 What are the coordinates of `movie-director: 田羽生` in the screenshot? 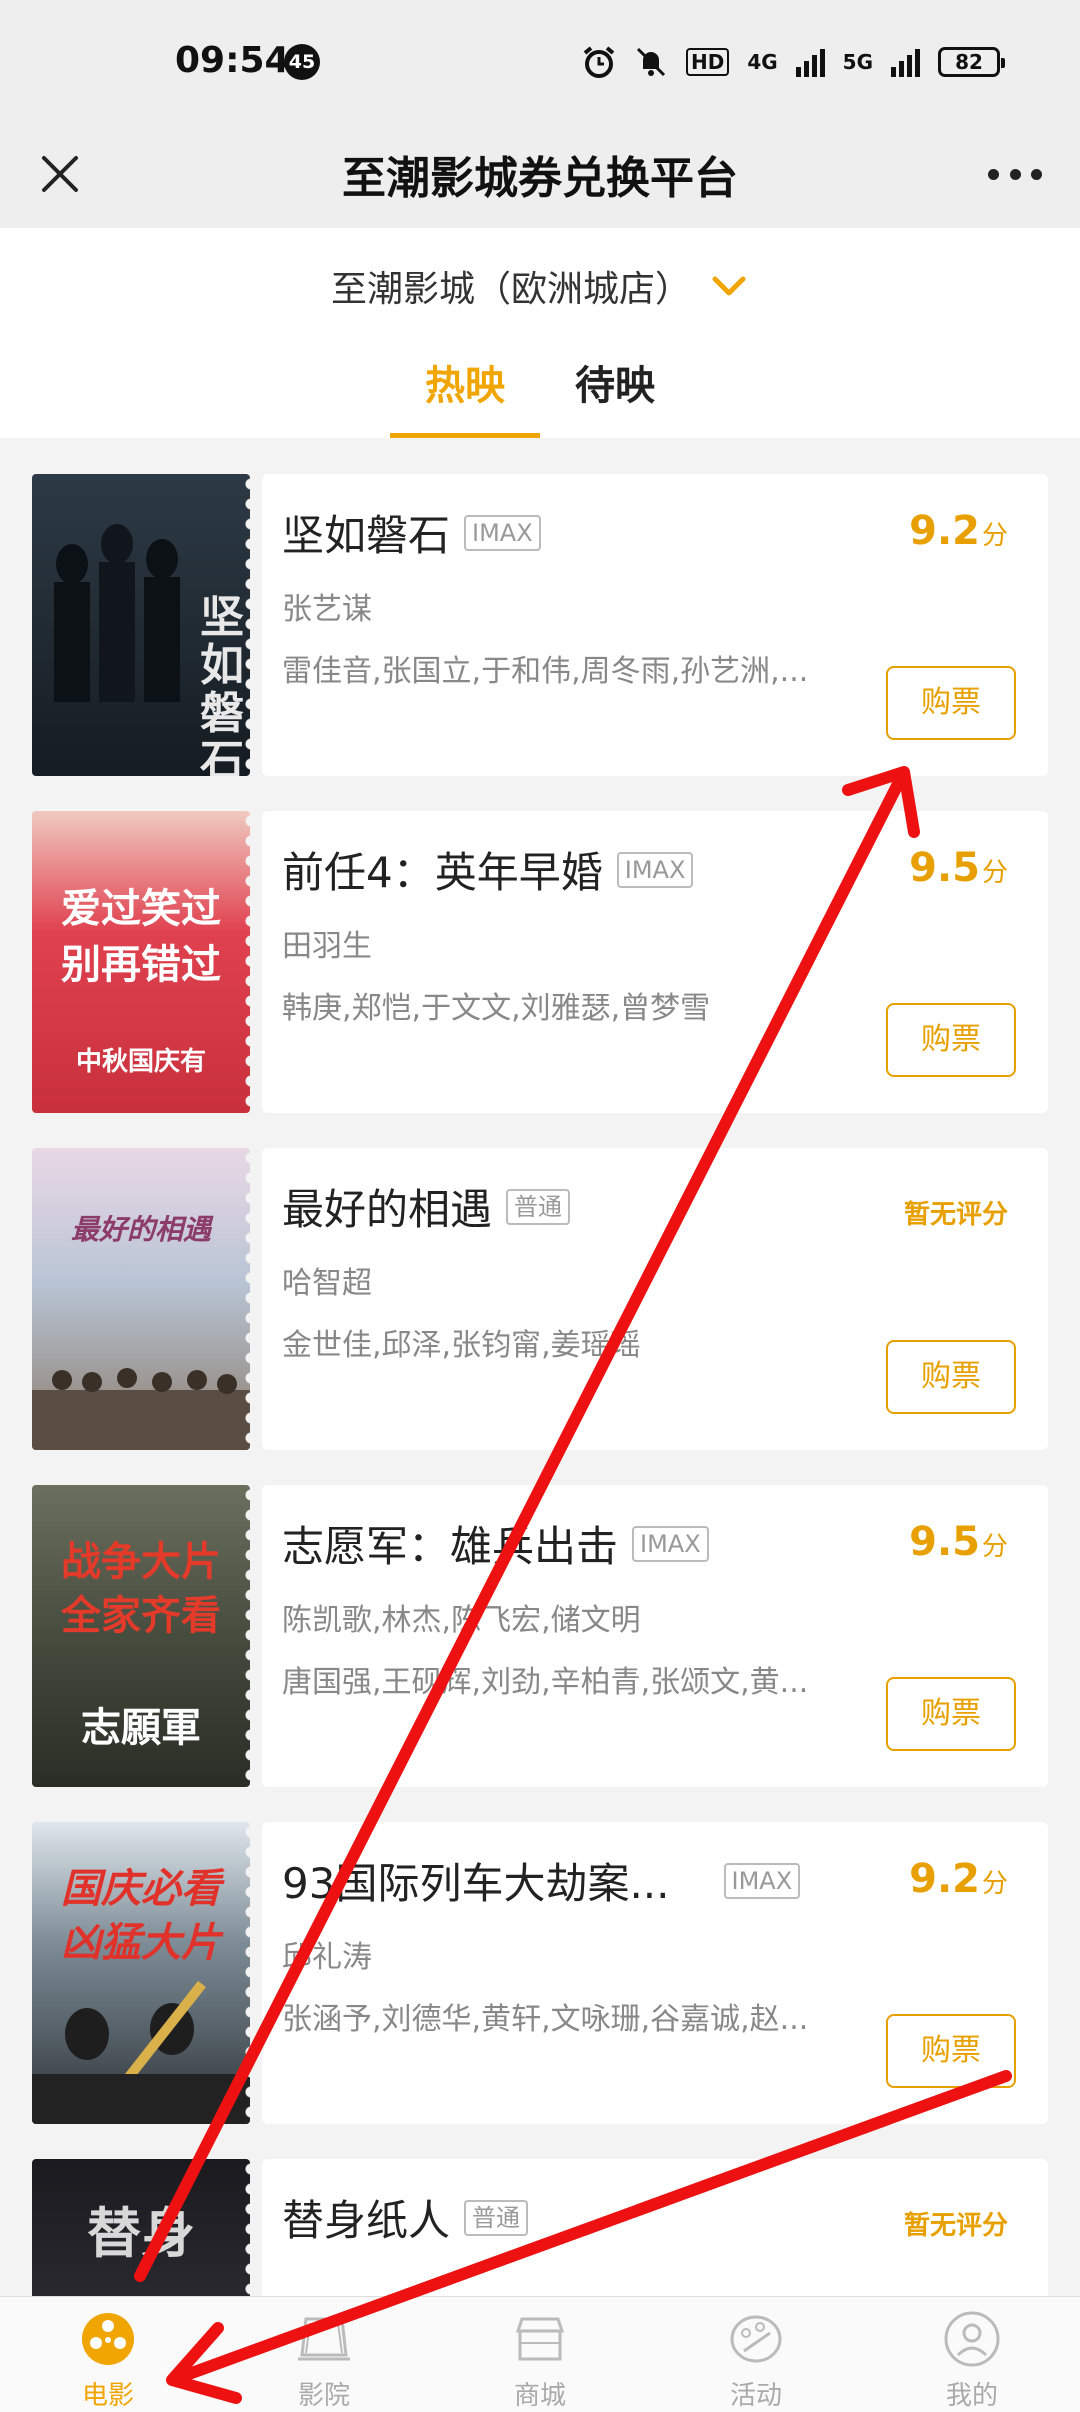 It's located at (327, 946).